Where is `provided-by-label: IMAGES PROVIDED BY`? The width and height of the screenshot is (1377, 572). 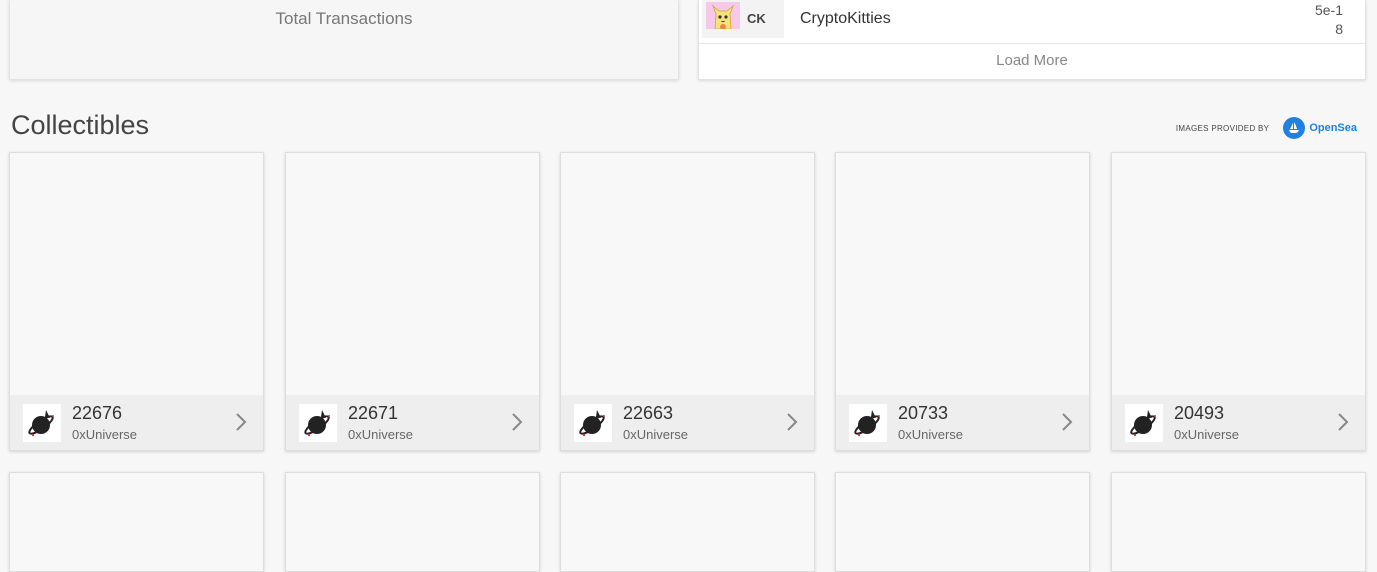
provided-by-label: IMAGES PROVIDED BY is located at coordinates (1222, 128).